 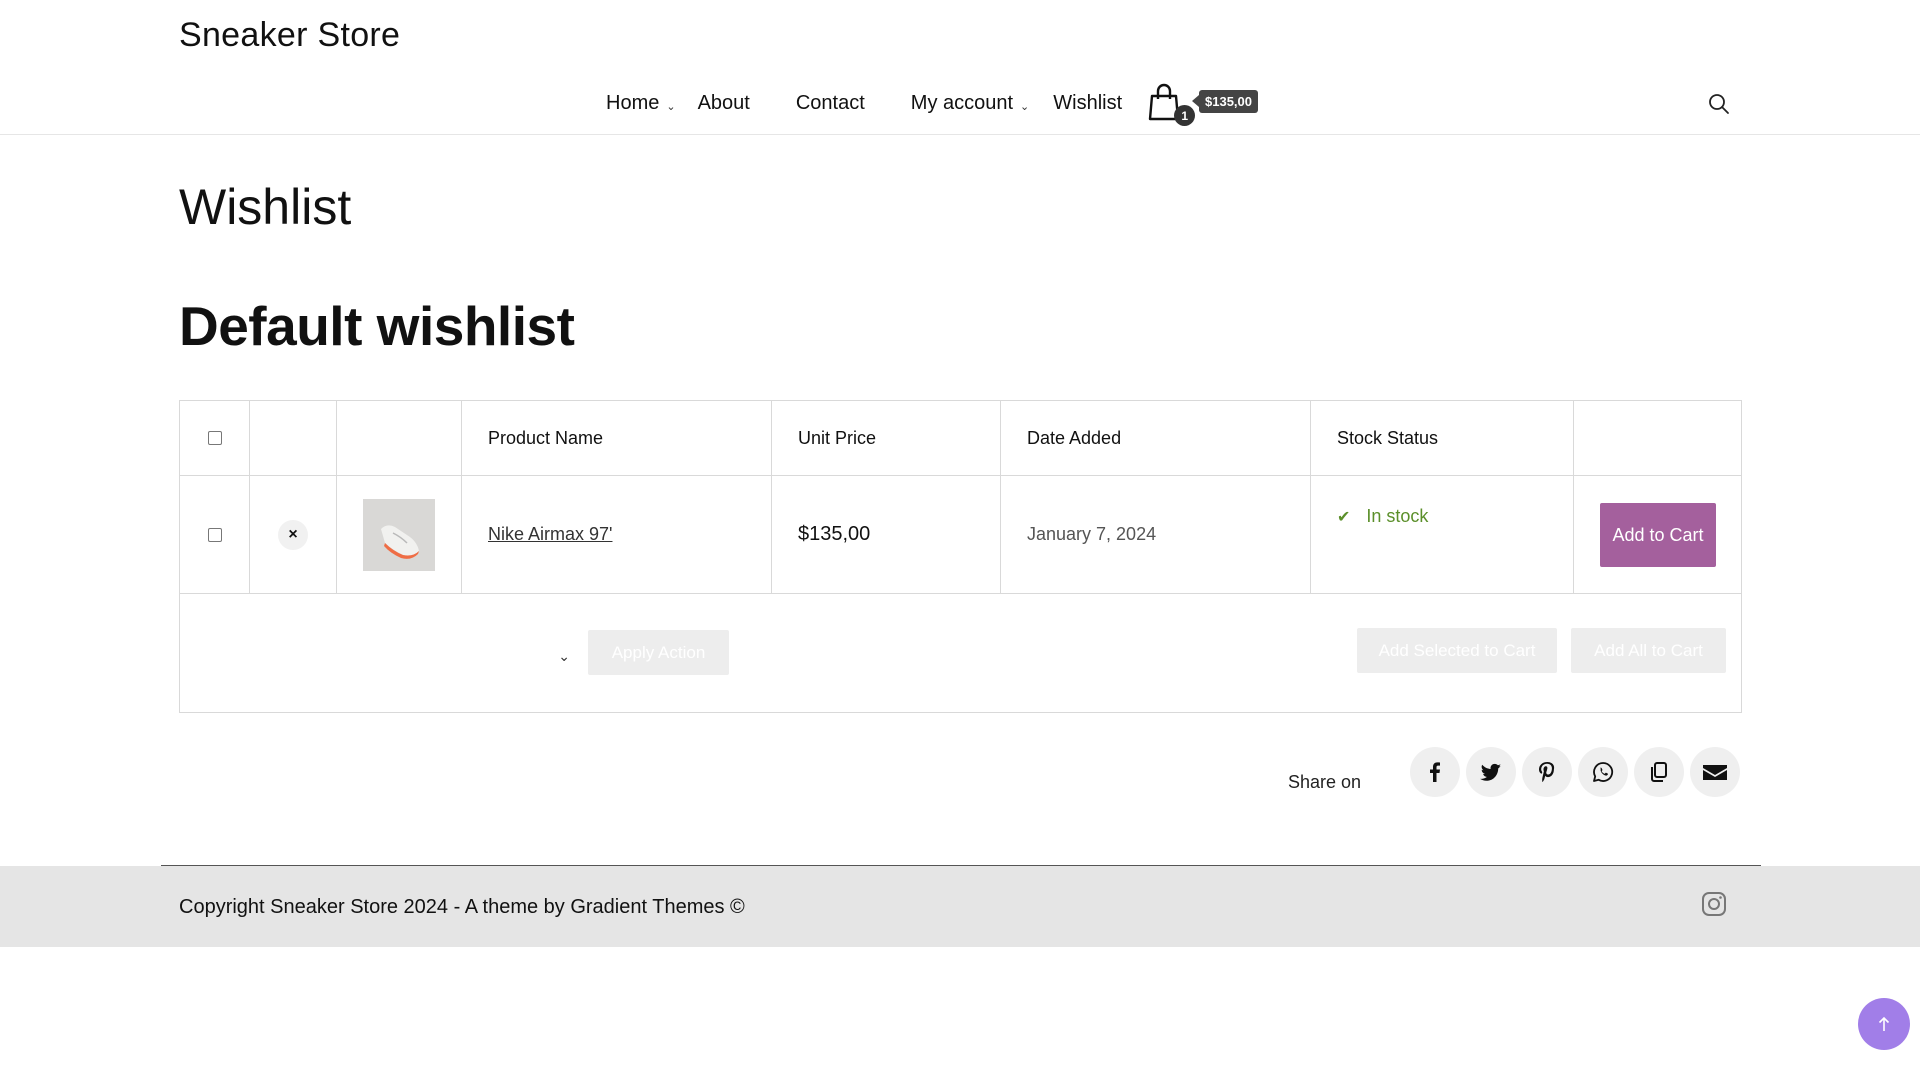 I want to click on facebook-icon, so click(x=1435, y=772).